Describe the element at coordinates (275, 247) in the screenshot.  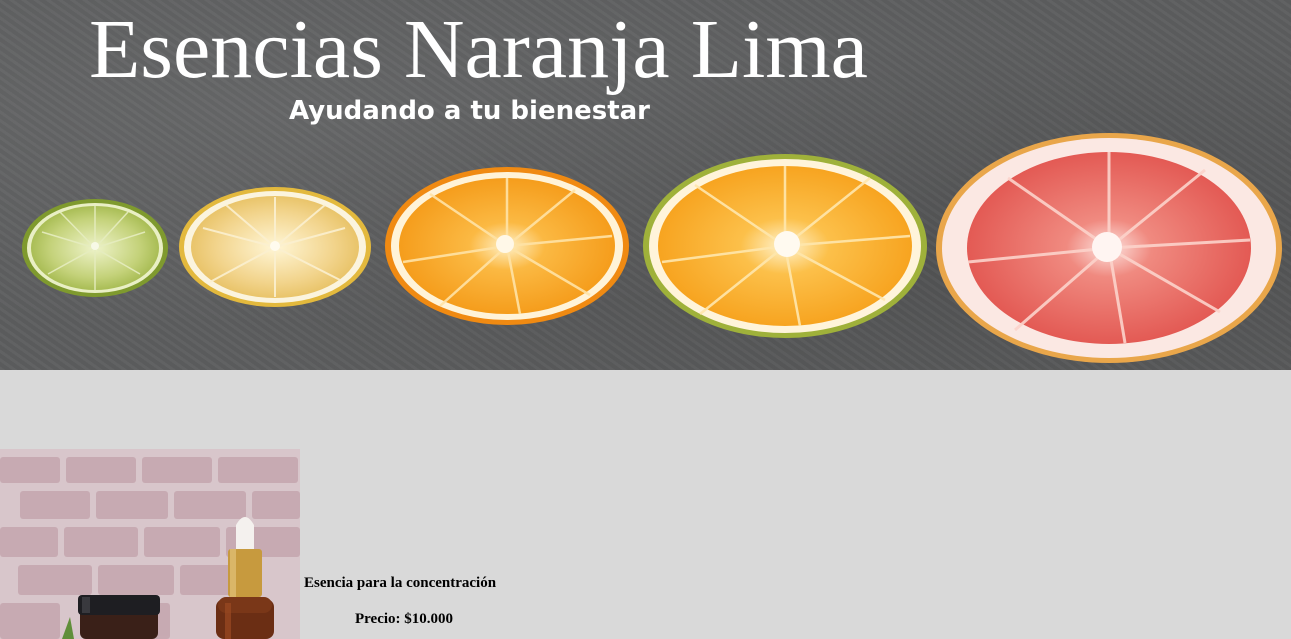
I see `lemon-slice` at that location.